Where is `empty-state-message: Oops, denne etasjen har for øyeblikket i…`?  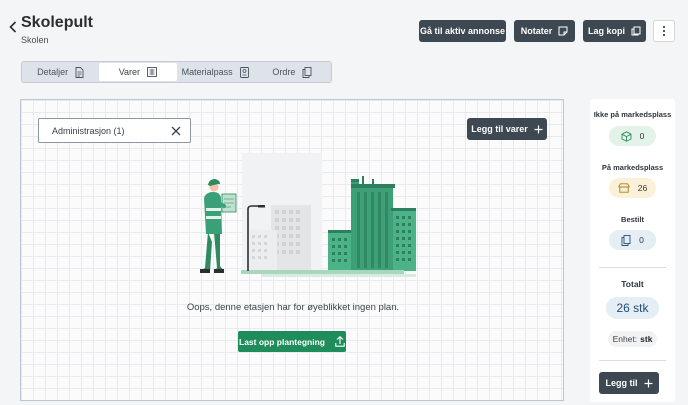
empty-state-message: Oops, denne etasjen har for øyeblikket i… is located at coordinates (293, 307).